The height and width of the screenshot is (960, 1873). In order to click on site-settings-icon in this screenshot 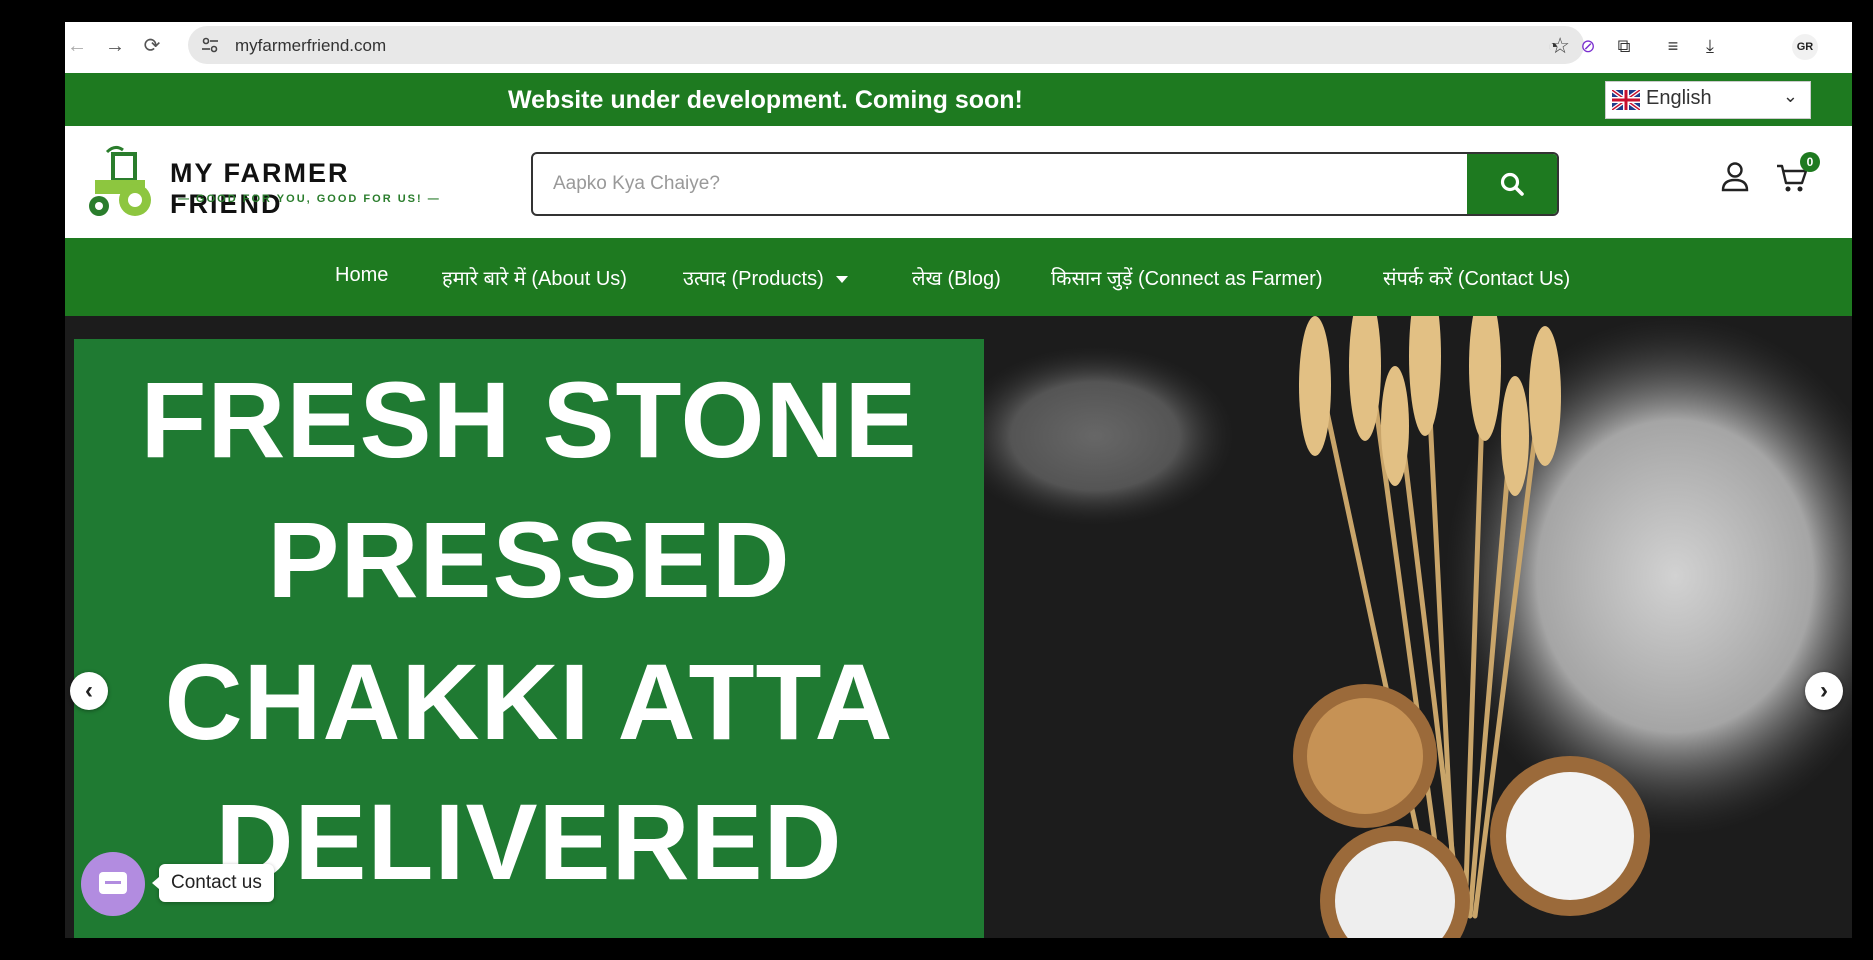, I will do `click(210, 45)`.